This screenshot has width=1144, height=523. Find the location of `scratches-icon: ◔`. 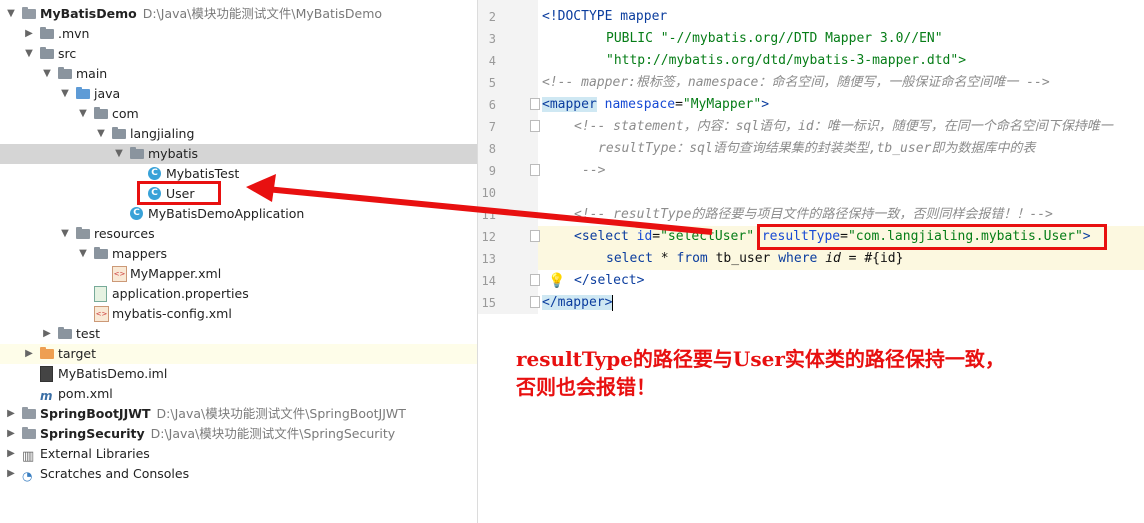

scratches-icon: ◔ is located at coordinates (27, 476).